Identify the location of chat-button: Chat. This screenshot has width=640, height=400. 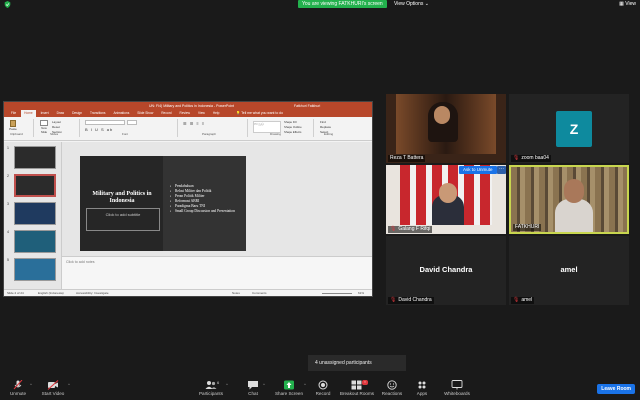
(253, 389).